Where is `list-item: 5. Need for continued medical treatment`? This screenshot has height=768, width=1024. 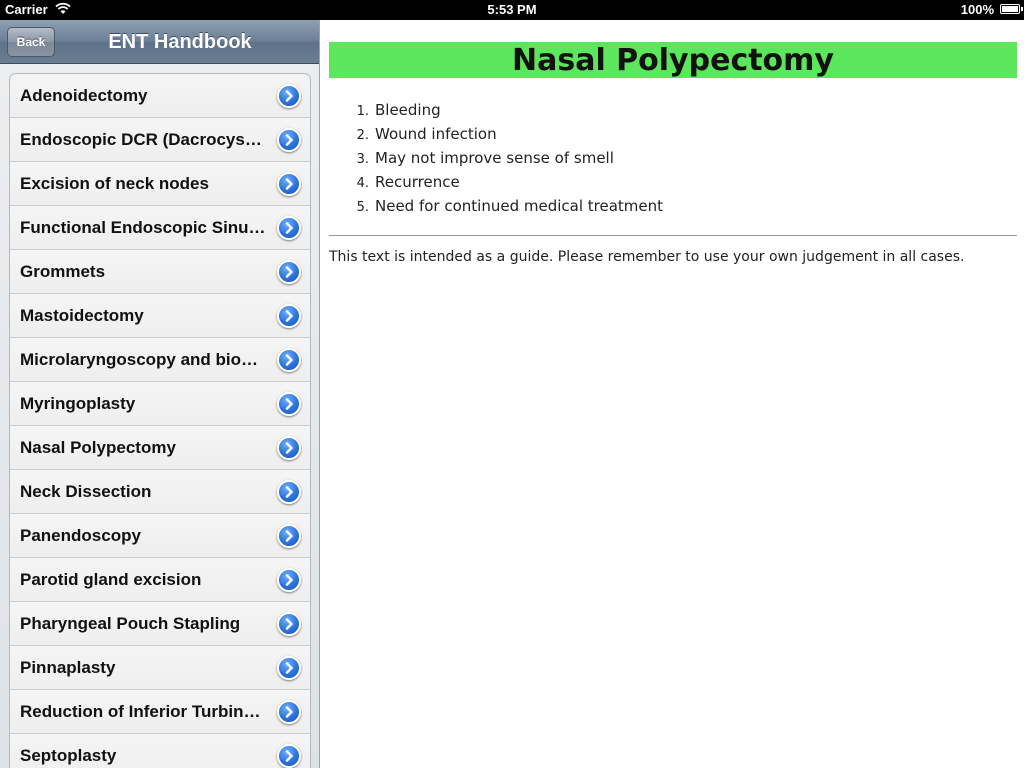
list-item: 5. Need for continued medical treatment is located at coordinates (502, 206).